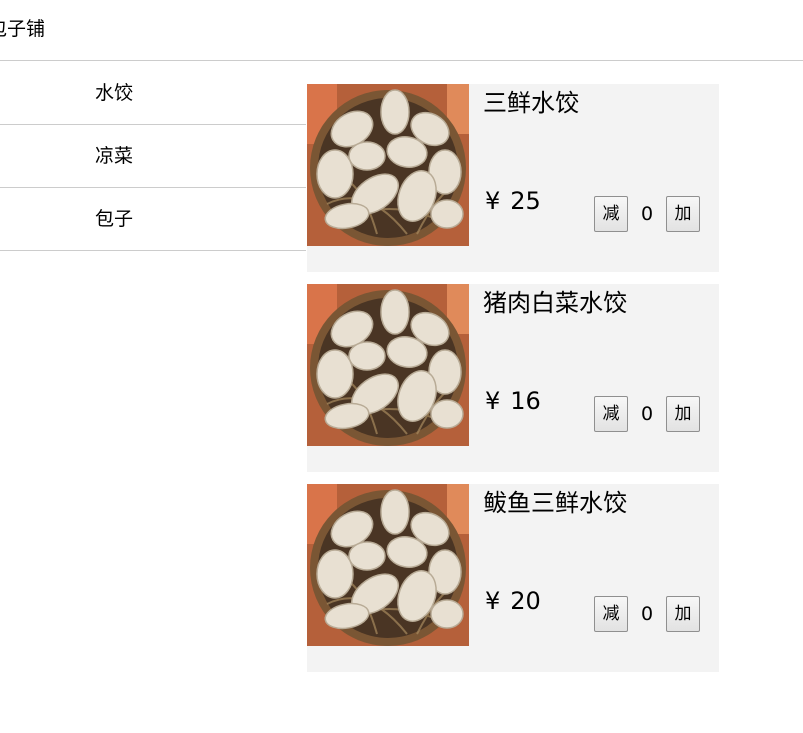 This screenshot has width=803, height=733. What do you see at coordinates (153, 93) in the screenshot?
I see `category-item-shuijiao: 水饺` at bounding box center [153, 93].